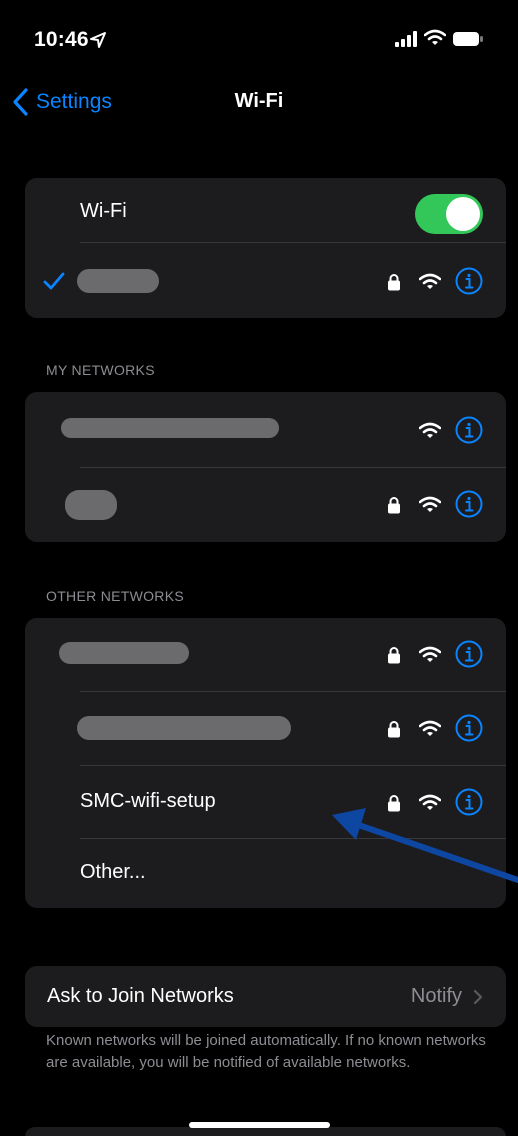 The image size is (518, 1136). Describe the element at coordinates (98, 40) in the screenshot. I see `location-arrow-icon` at that location.